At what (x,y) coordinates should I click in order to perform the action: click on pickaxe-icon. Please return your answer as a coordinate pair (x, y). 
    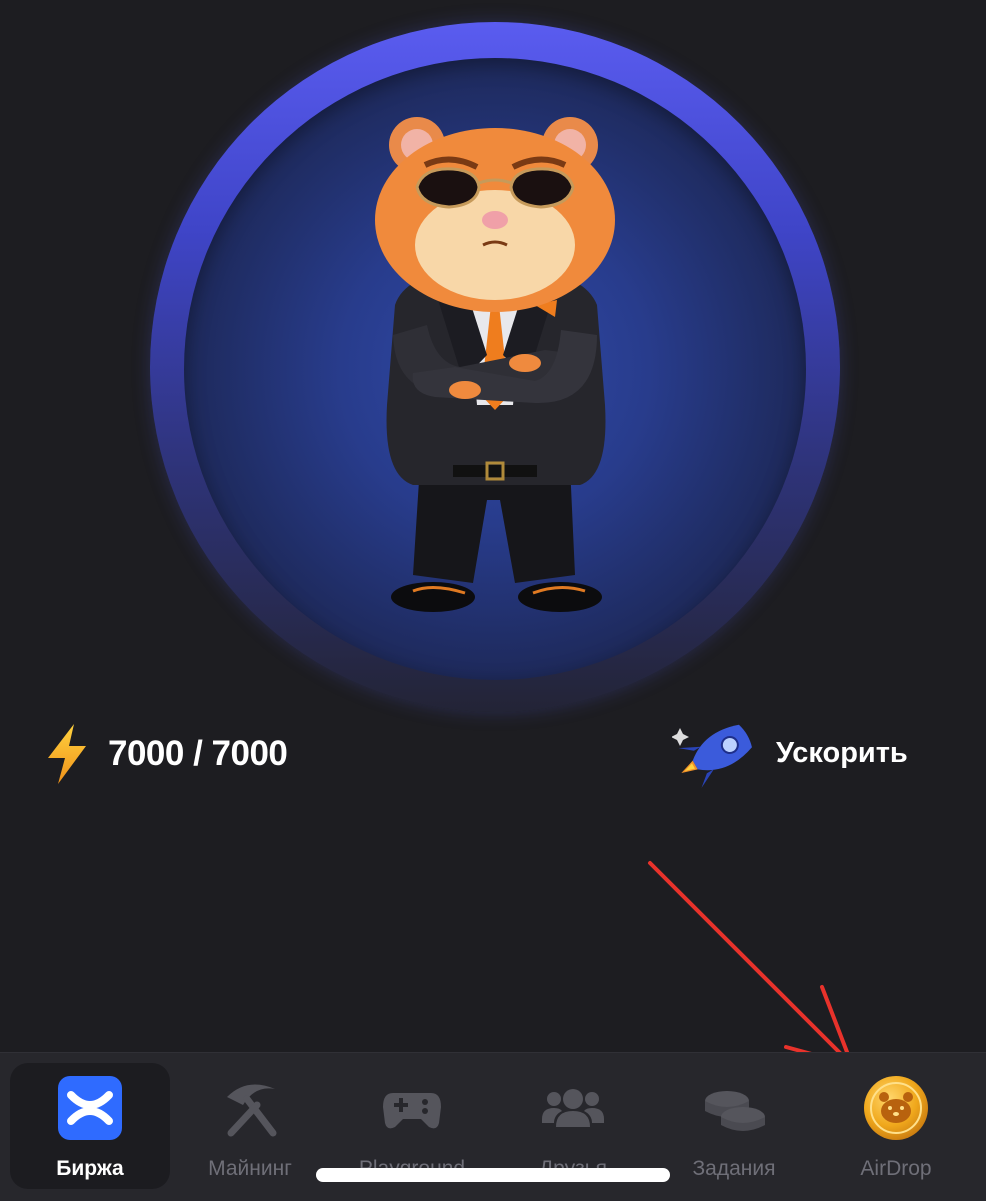
    Looking at the image, I should click on (250, 1108).